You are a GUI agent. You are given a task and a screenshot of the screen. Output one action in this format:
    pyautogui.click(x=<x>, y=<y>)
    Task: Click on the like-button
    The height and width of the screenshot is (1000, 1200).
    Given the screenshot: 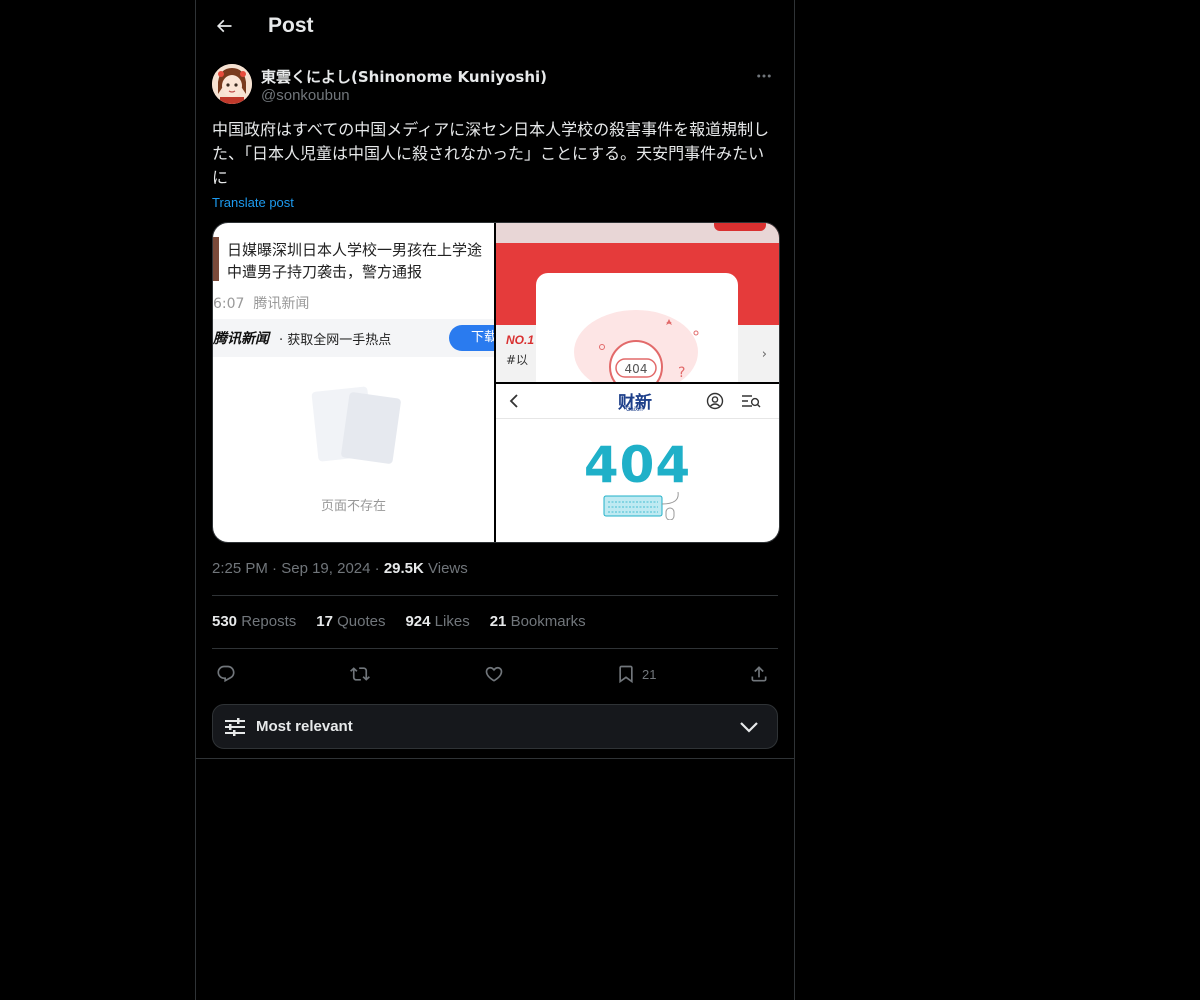 What is the action you would take?
    pyautogui.click(x=494, y=674)
    